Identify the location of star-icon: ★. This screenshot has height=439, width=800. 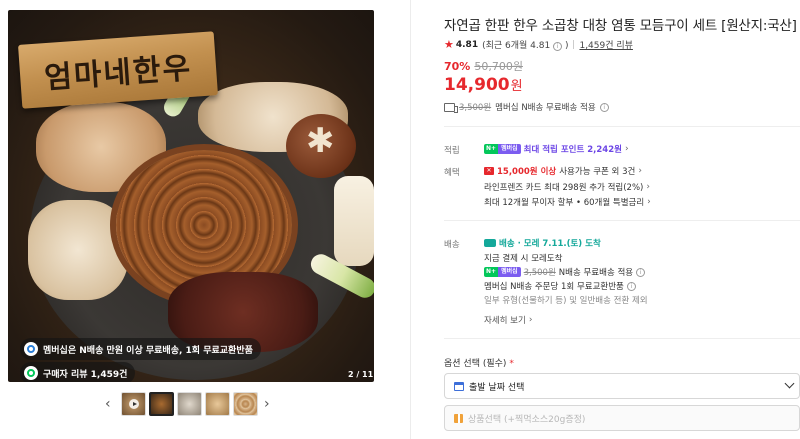
(449, 44).